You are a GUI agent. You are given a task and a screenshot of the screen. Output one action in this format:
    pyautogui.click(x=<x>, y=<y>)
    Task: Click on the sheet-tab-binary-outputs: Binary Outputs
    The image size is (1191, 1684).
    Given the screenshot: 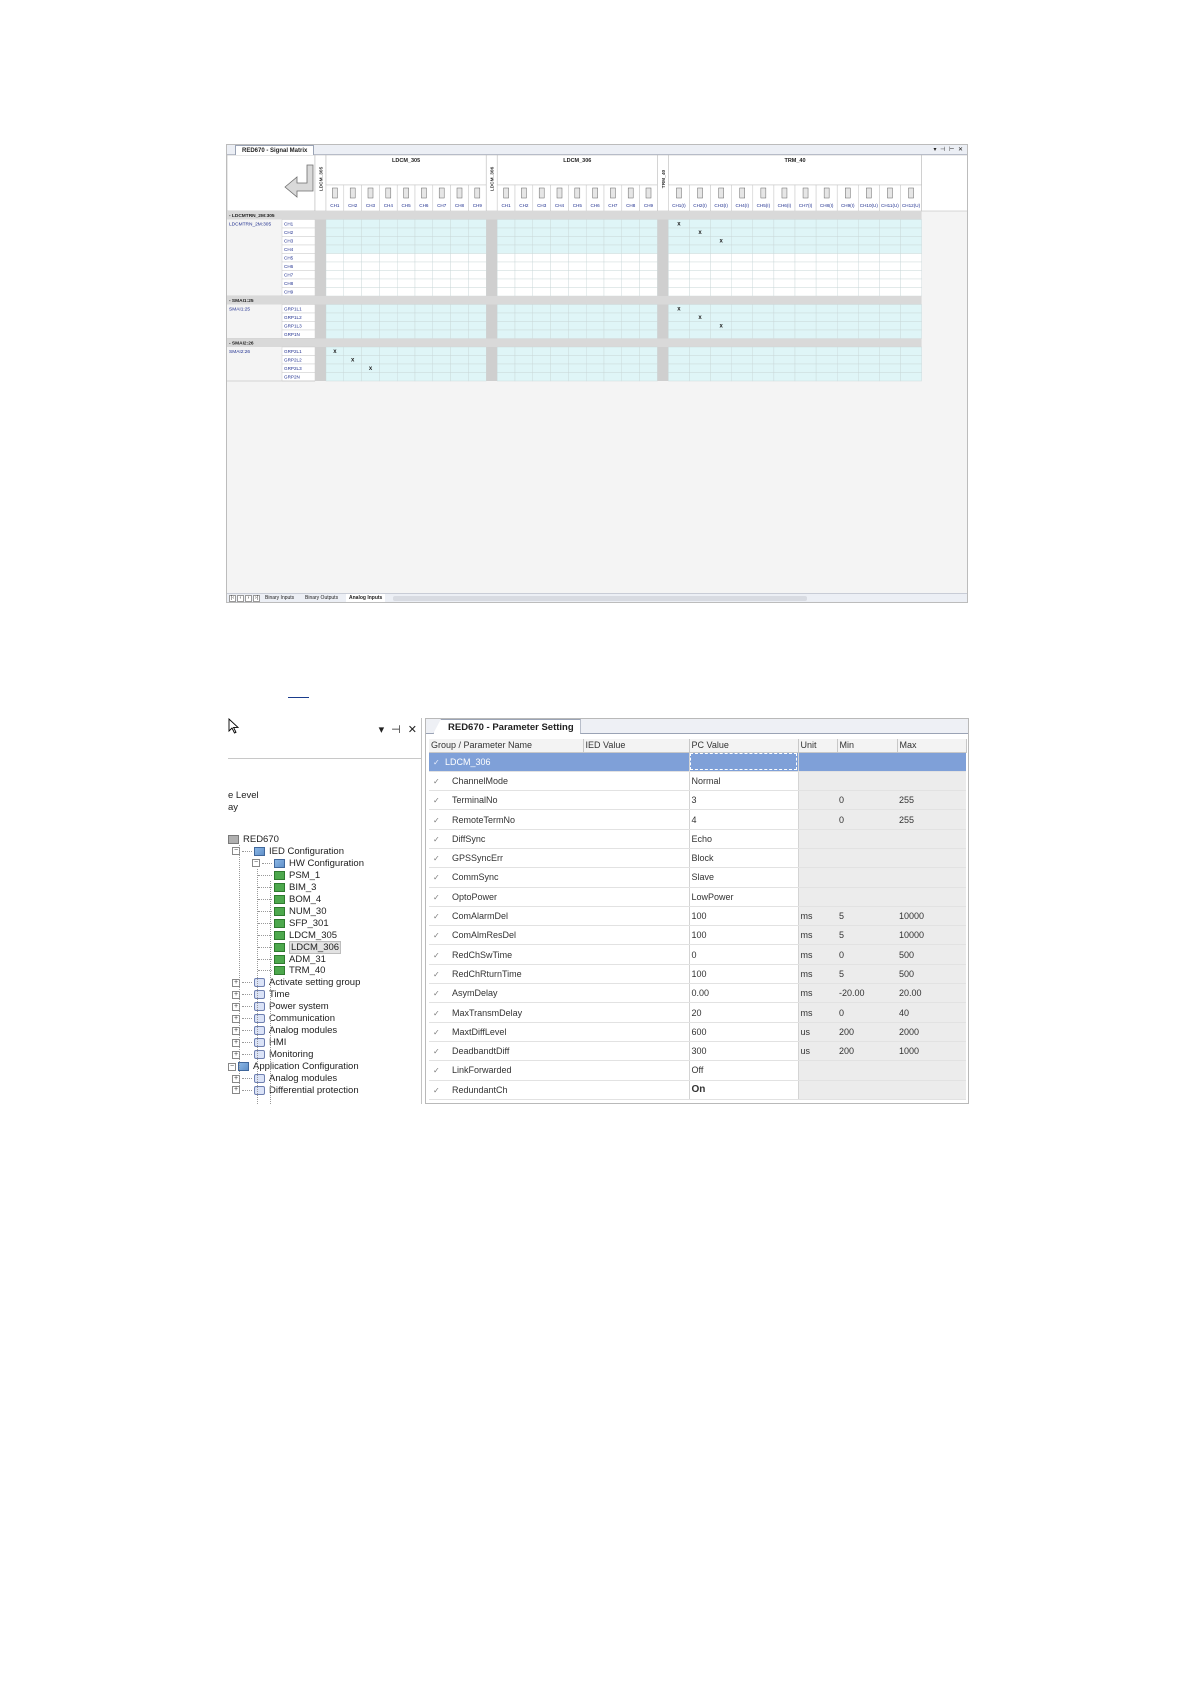 What is the action you would take?
    pyautogui.click(x=321, y=598)
    